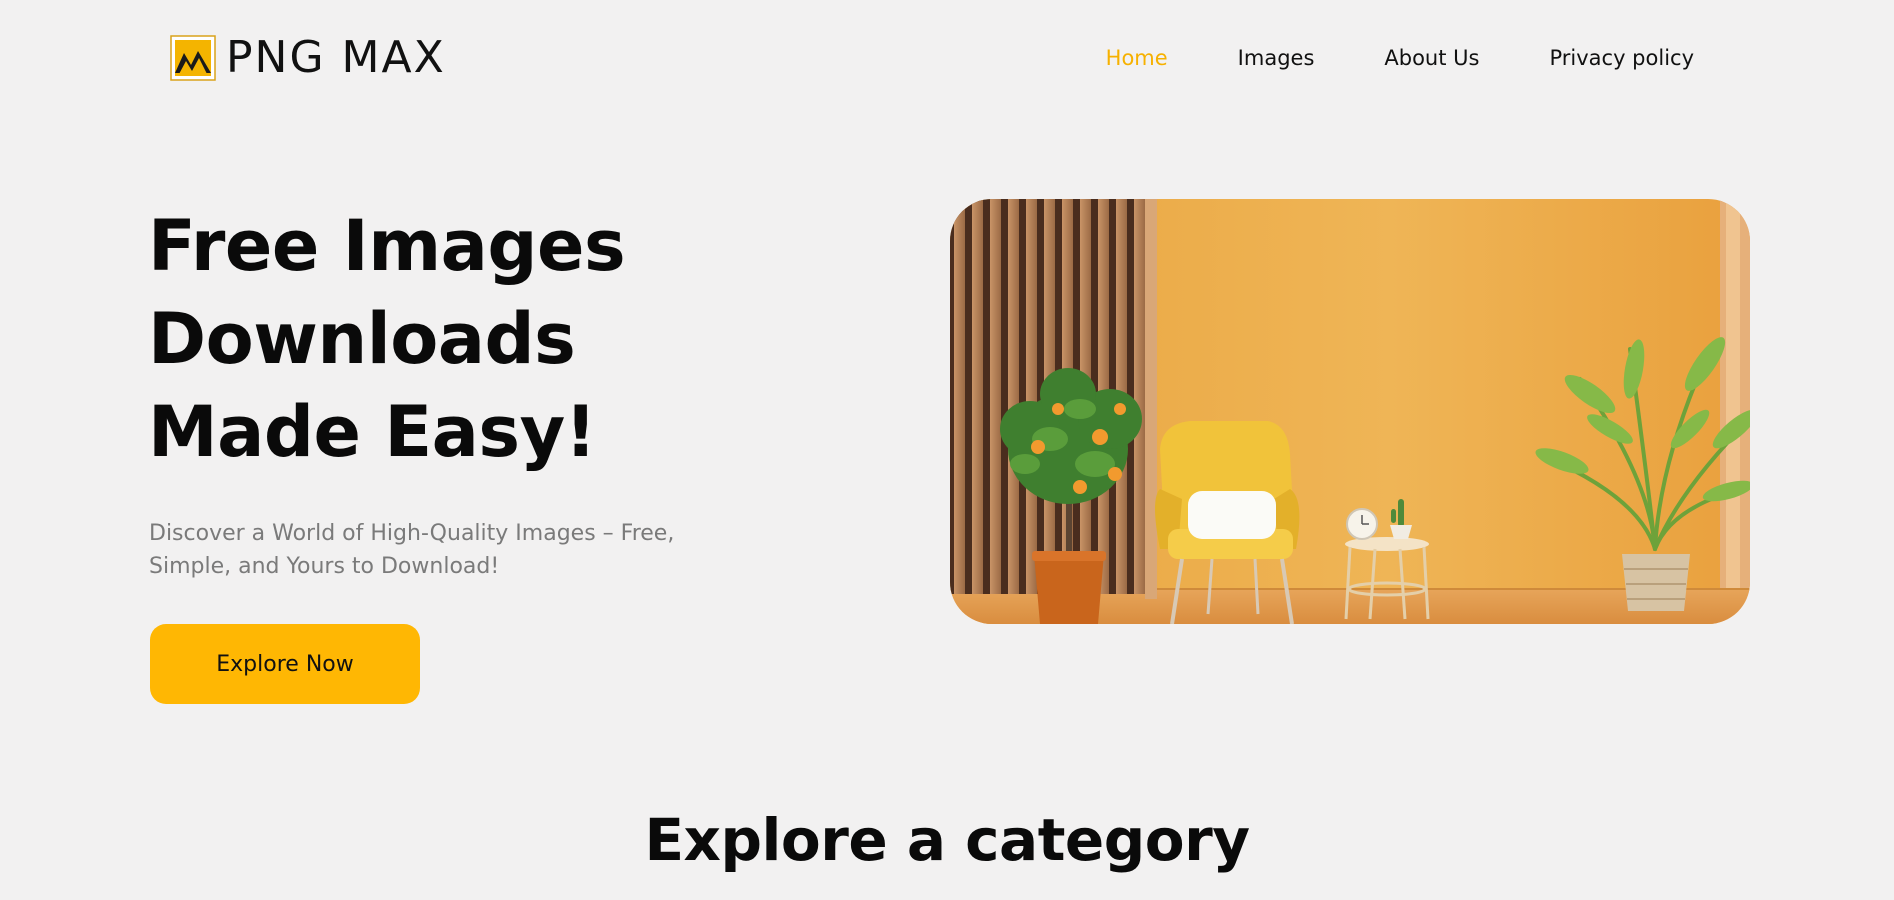  What do you see at coordinates (947, 840) in the screenshot?
I see `explore-category-heading: Explore a category` at bounding box center [947, 840].